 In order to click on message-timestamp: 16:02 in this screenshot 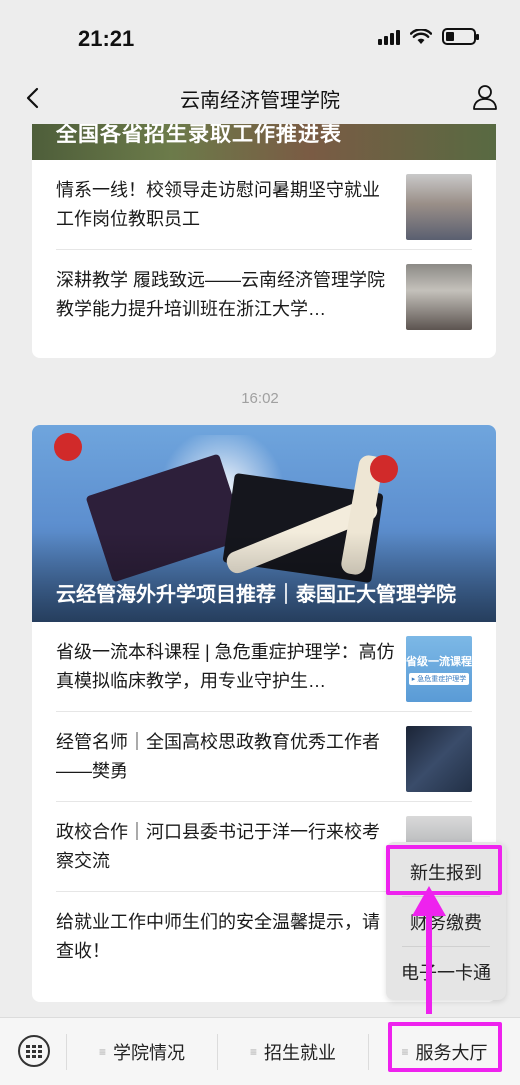, I will do `click(260, 398)`.